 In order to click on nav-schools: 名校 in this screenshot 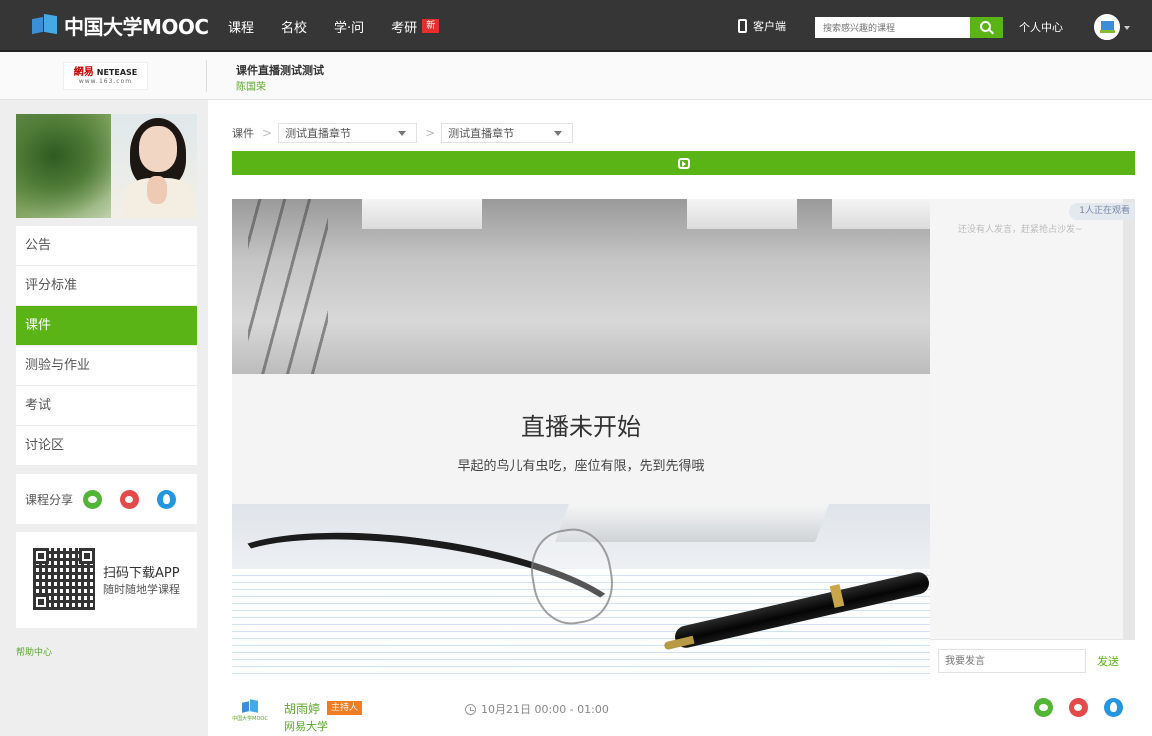, I will do `click(294, 26)`.